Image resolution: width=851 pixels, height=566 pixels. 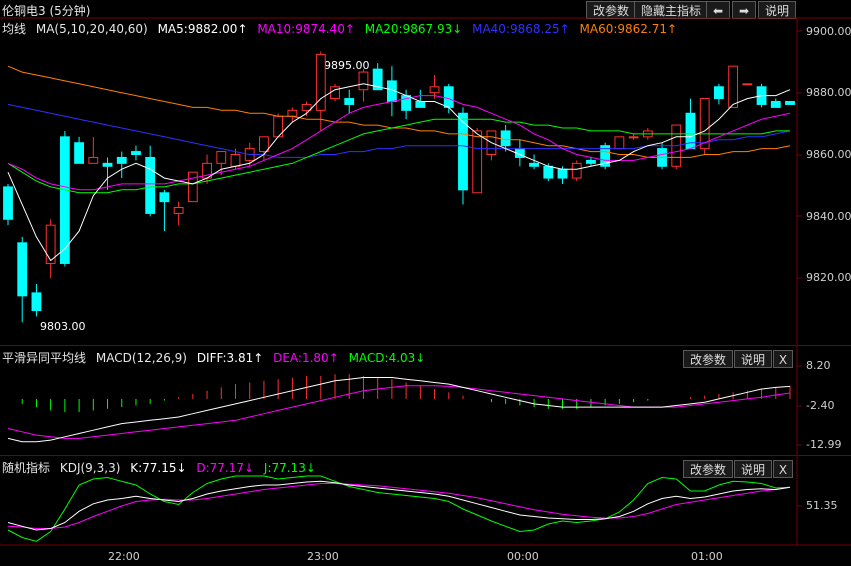 I want to click on diff-line, so click(x=399, y=410).